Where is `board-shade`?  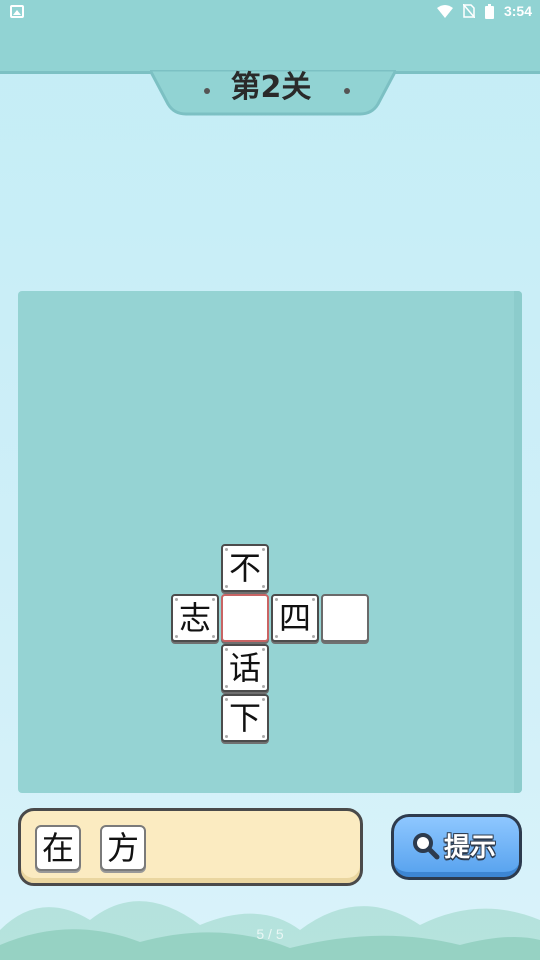
board-shade is located at coordinates (518, 542).